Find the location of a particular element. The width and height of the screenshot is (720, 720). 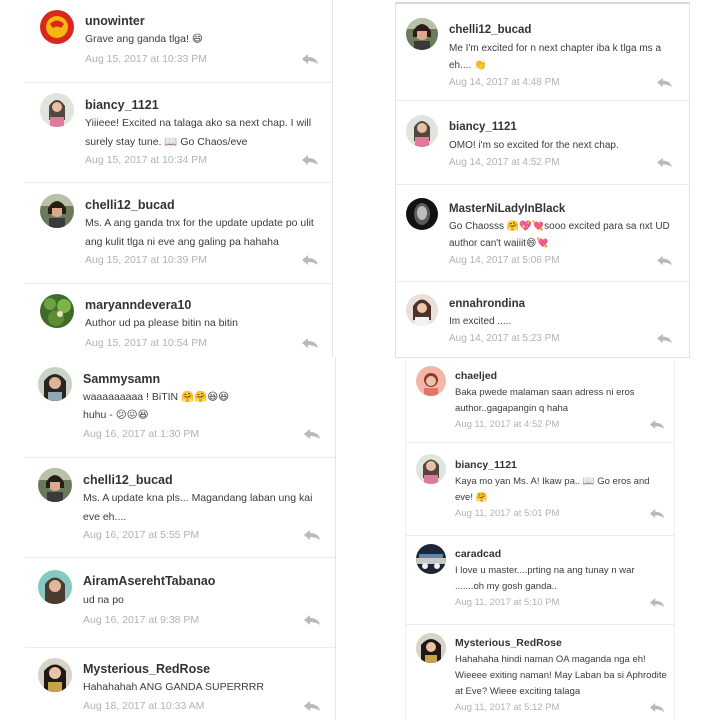

comment-text: waaaaaaaaa ! BiTIN 🤗🤗😆😆 is located at coordinates (156, 397).